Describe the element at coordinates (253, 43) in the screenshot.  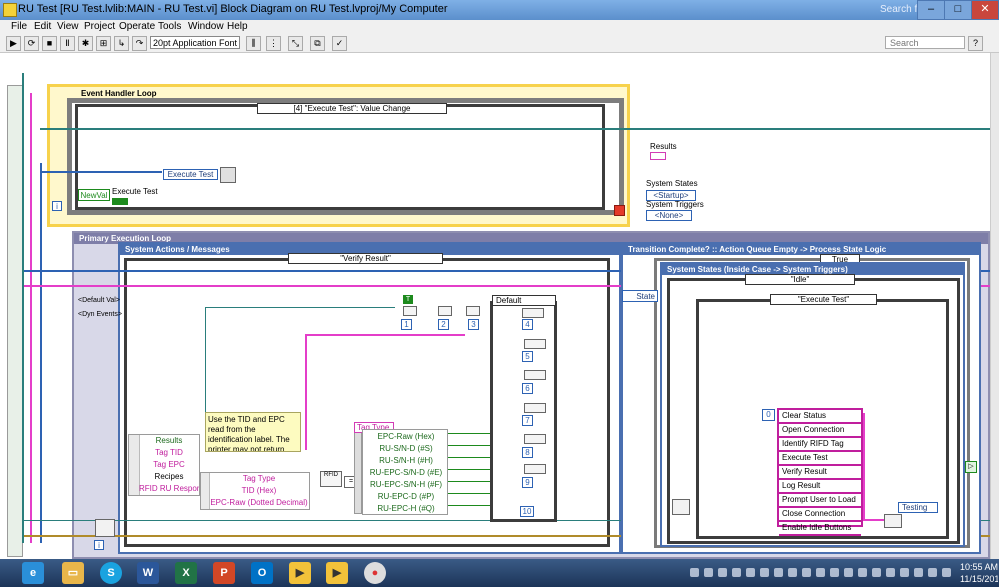
I see `align-objects-icon: ⫼` at that location.